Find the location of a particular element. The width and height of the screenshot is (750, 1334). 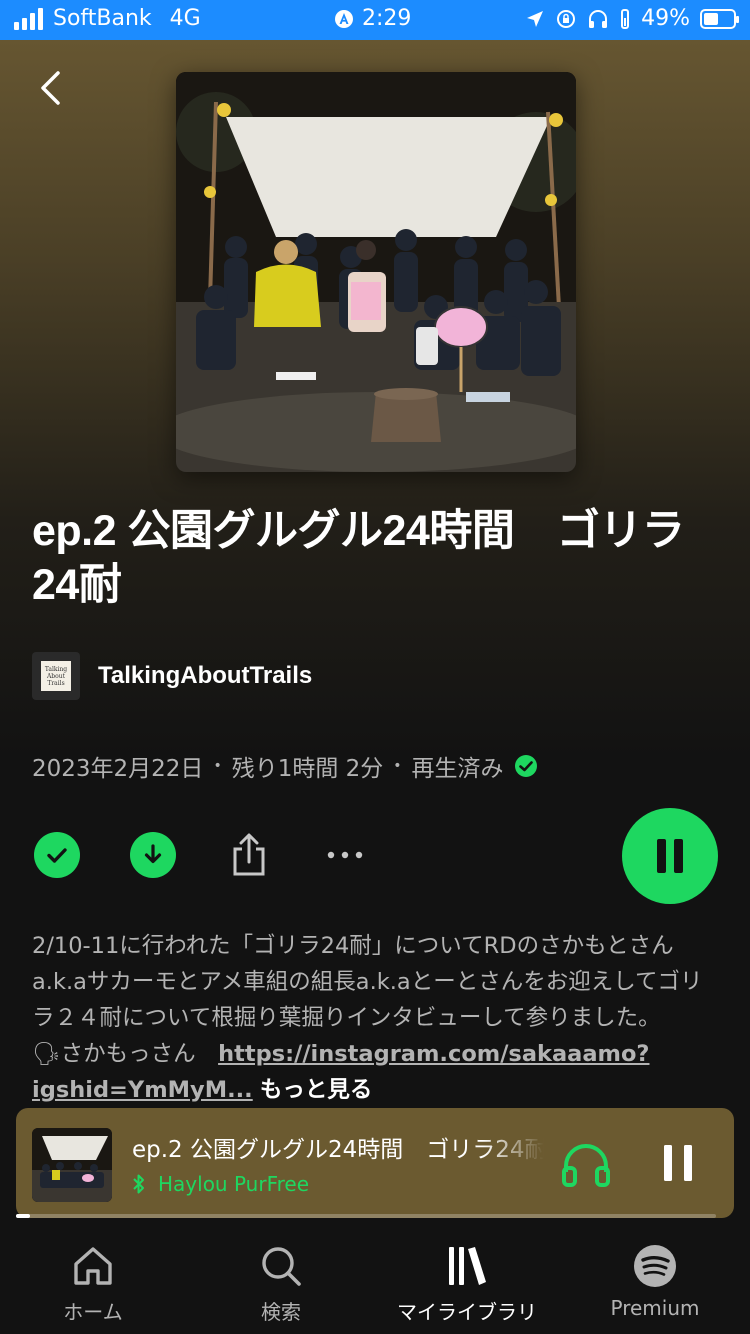

status-bar: SoftBank 4G 2:29 49% is located at coordinates (375, 20).